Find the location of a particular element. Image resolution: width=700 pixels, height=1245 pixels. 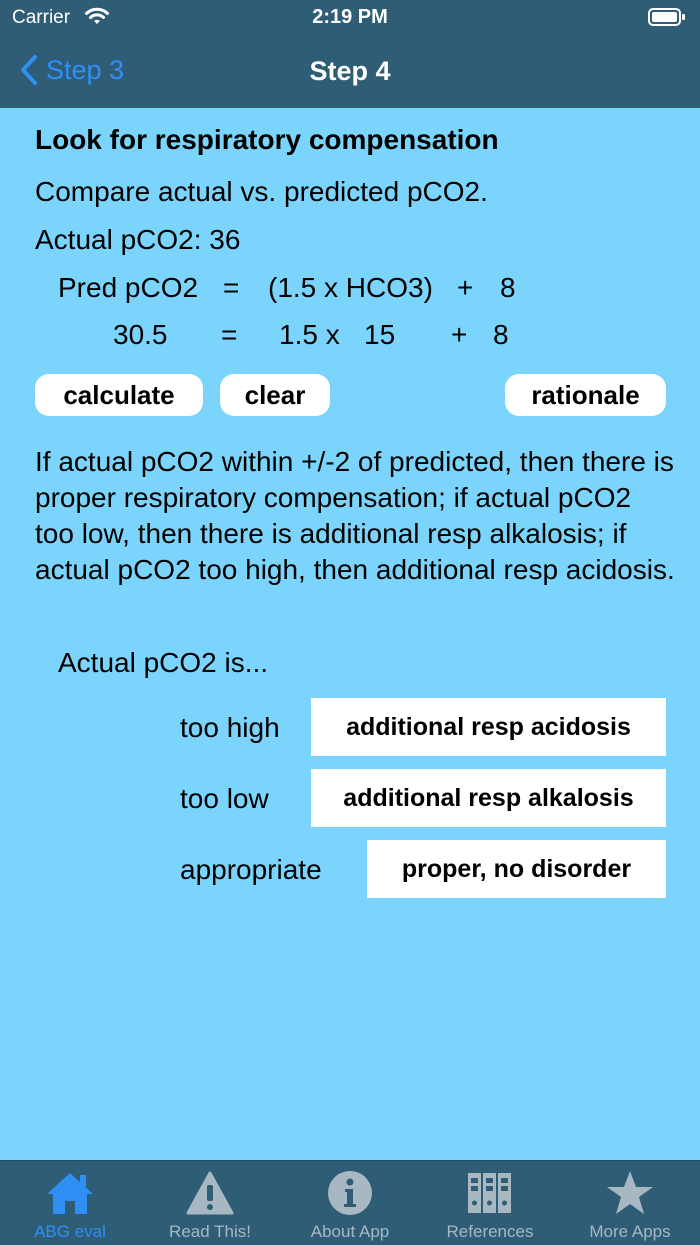

tab-more-apps: More Apps is located at coordinates (630, 1203).